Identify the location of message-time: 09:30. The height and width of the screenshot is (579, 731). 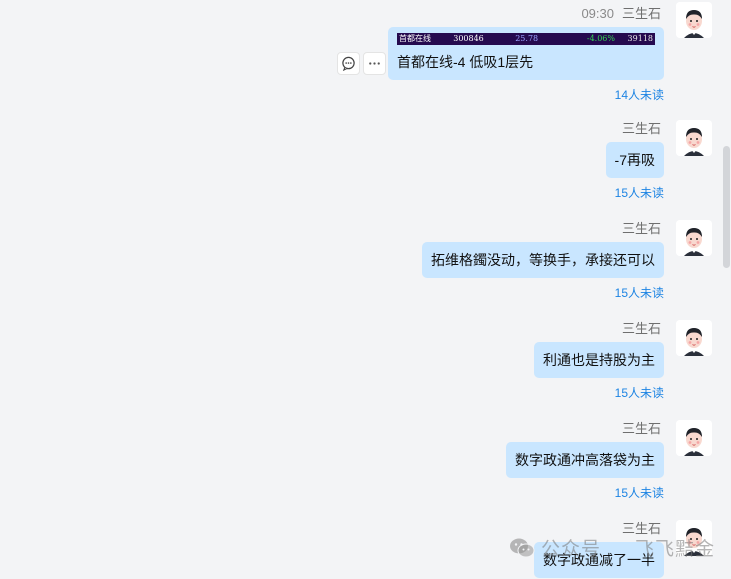
(597, 13).